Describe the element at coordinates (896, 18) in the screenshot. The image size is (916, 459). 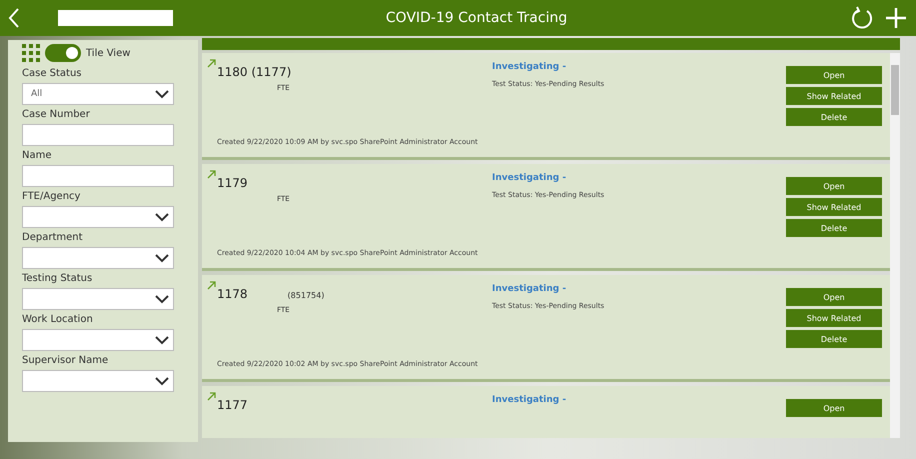
I see `add-icon` at that location.